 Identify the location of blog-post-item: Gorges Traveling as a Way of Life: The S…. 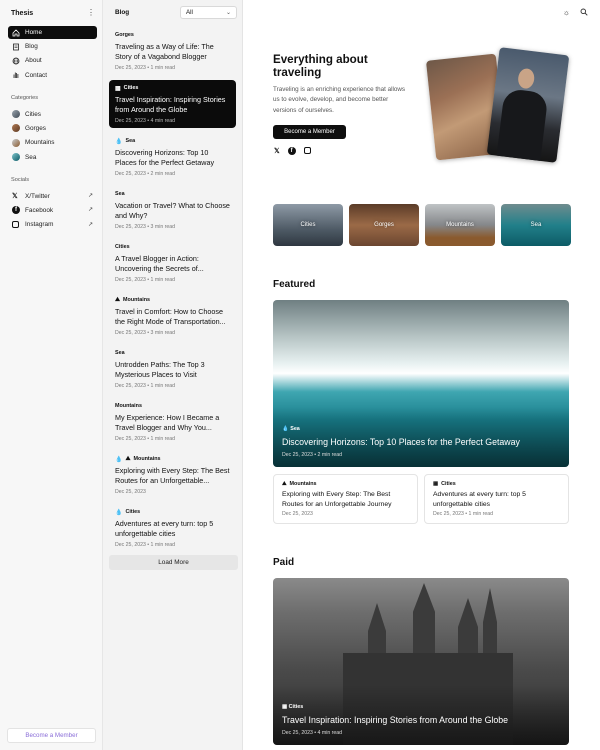
(172, 51).